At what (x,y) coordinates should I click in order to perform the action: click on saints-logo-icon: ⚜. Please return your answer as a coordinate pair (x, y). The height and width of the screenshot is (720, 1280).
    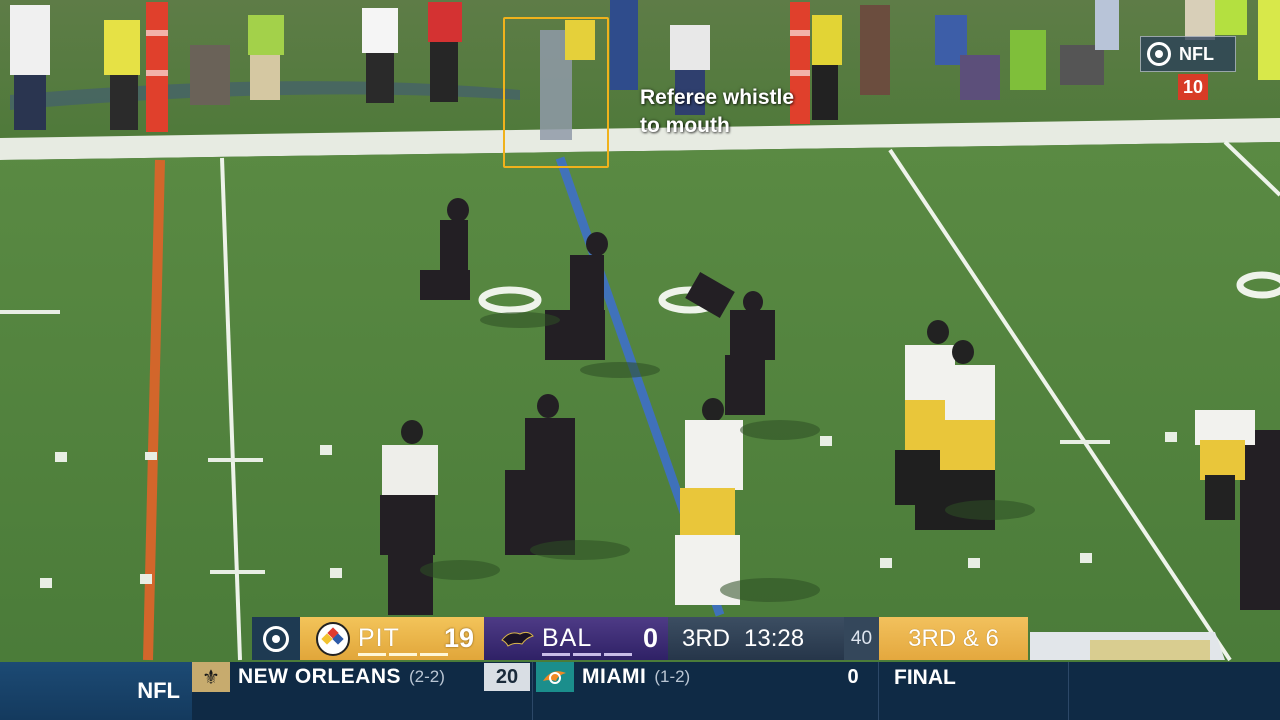
    Looking at the image, I should click on (211, 677).